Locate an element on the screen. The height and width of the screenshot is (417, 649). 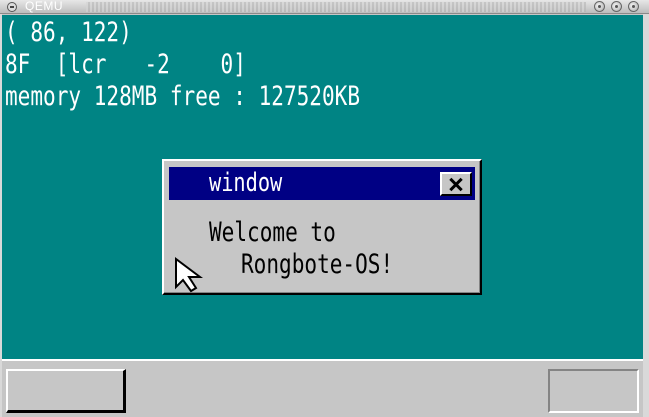
window-title-bar: window is located at coordinates (322, 183).